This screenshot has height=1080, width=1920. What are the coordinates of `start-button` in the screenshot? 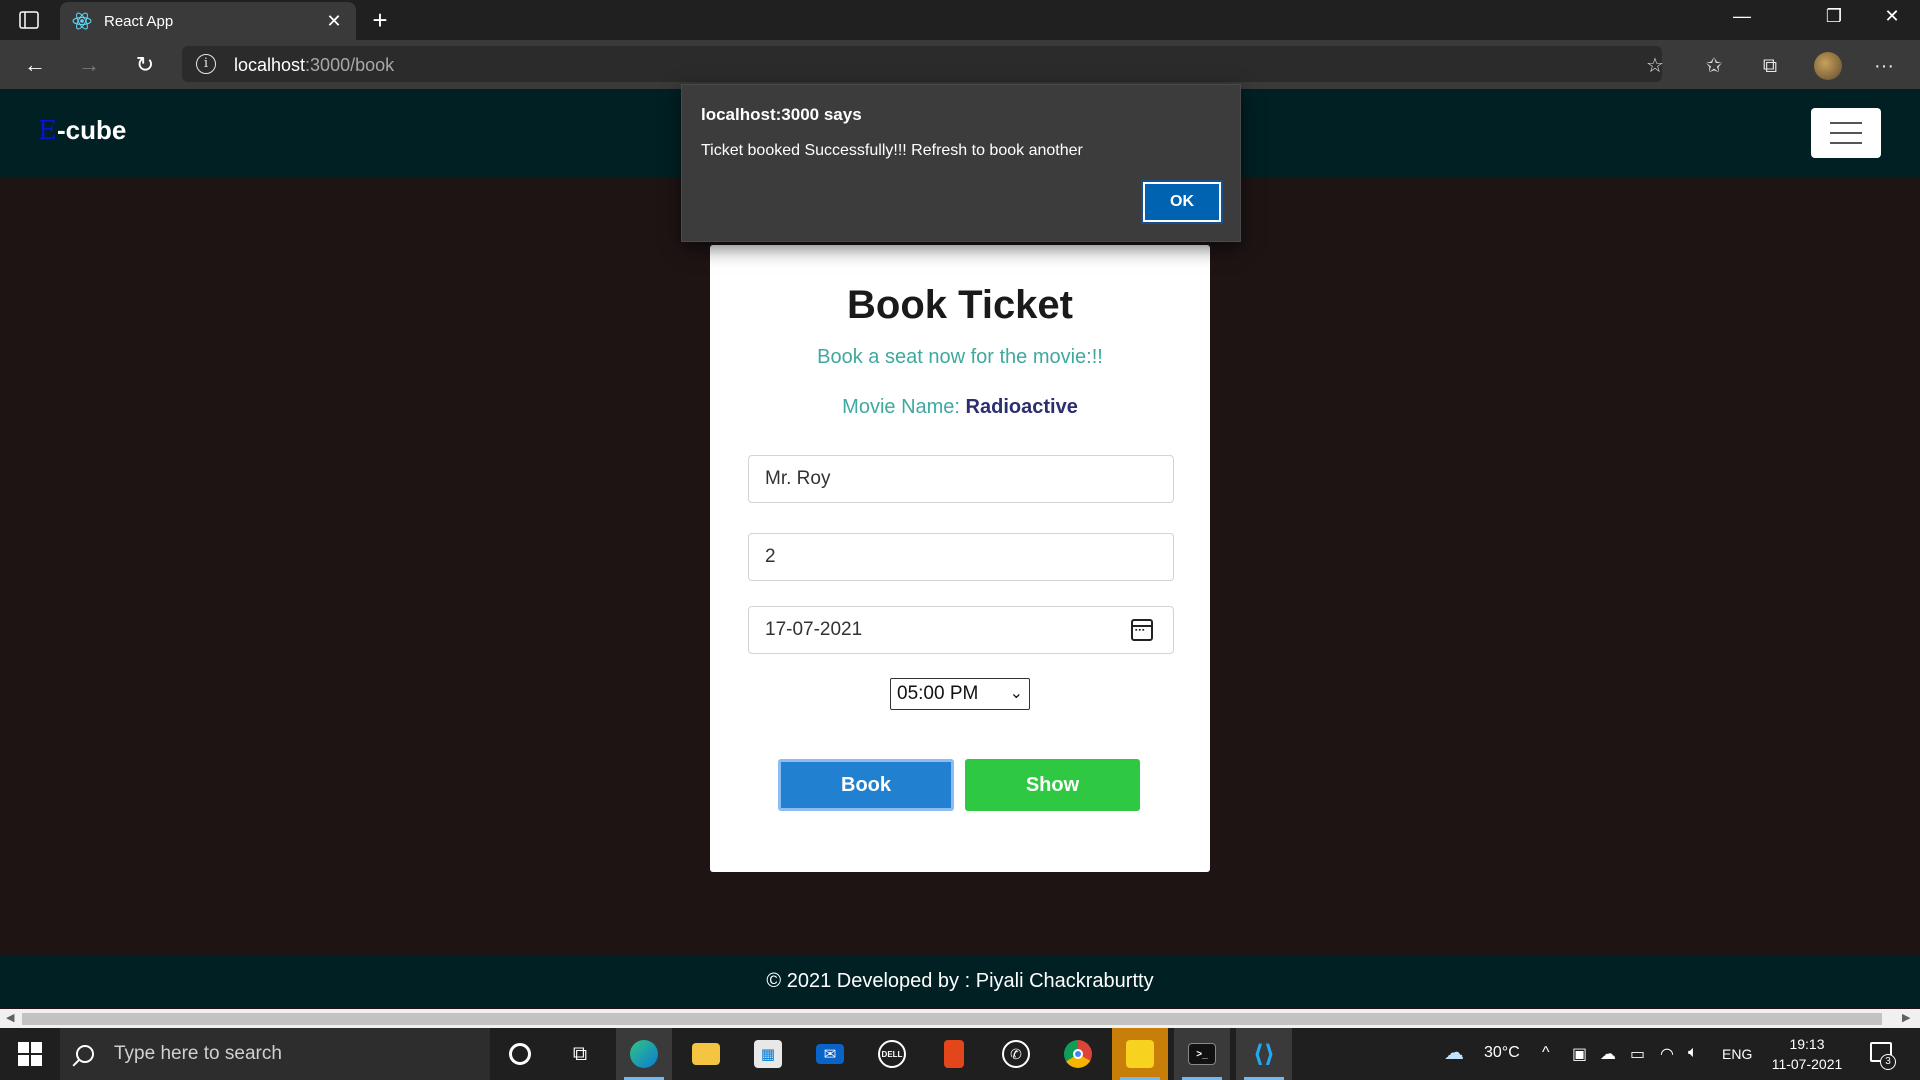 It's located at (30, 1054).